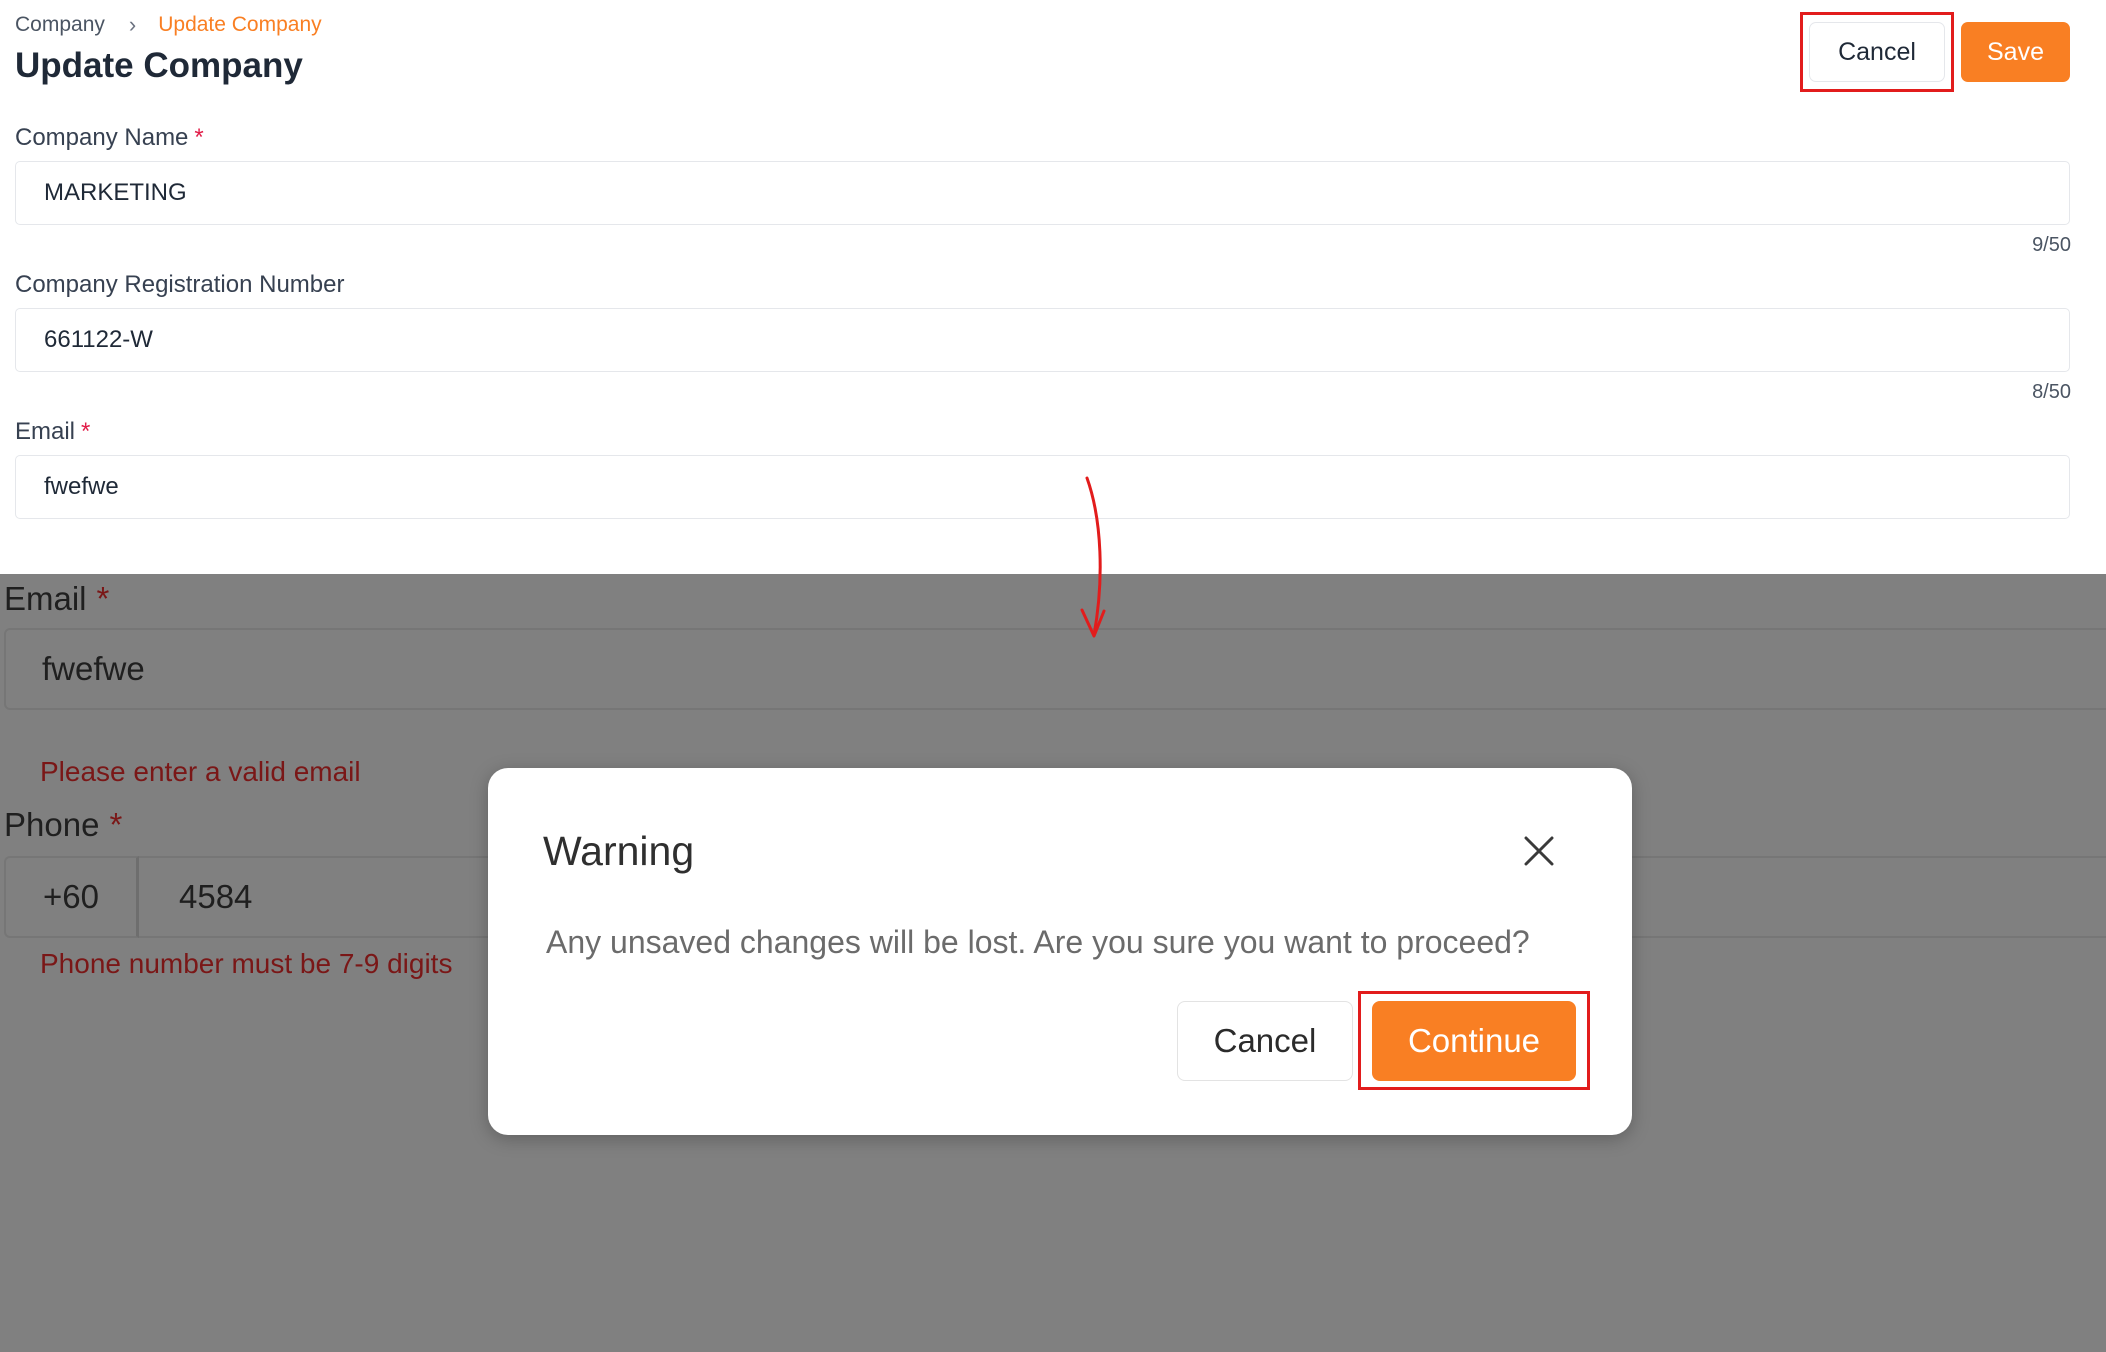  I want to click on email-value: fwefwe, so click(81, 486).